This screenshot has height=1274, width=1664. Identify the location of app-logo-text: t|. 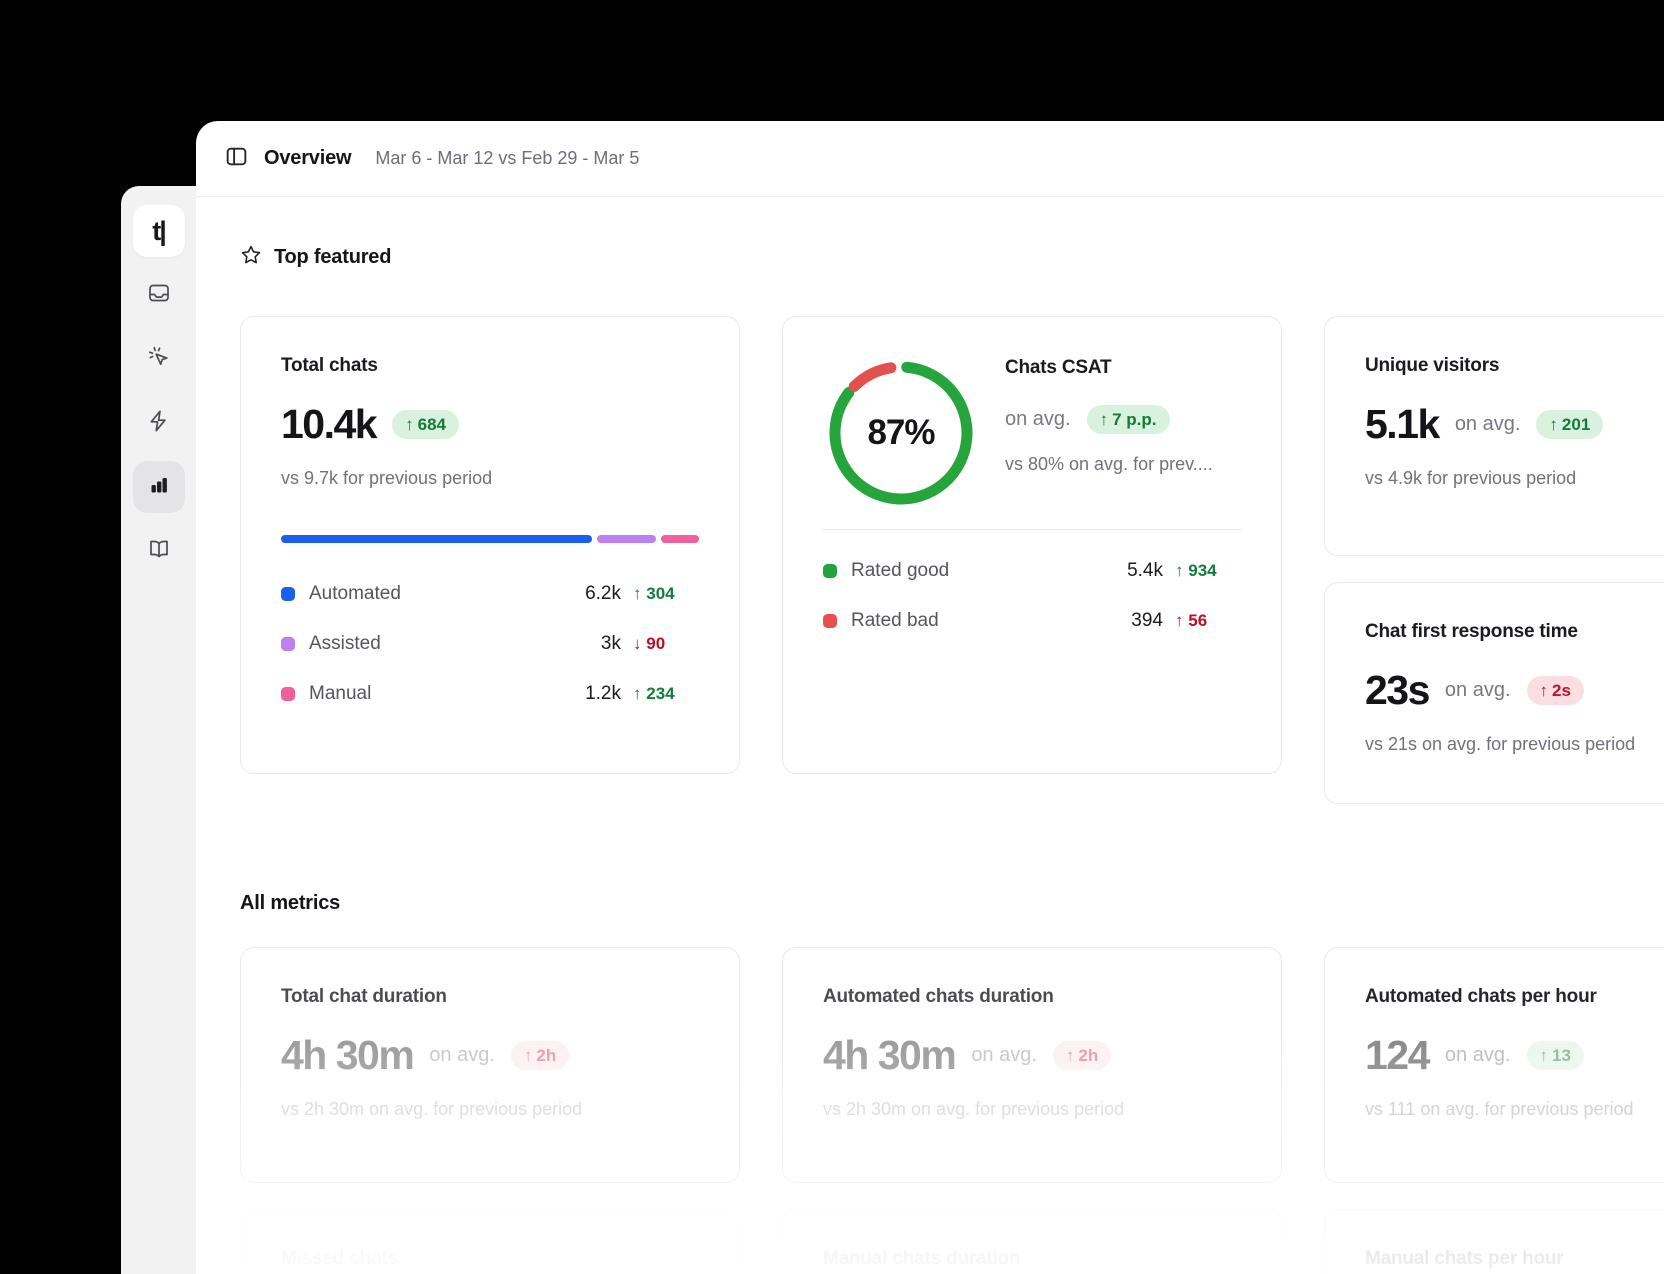
(159, 230).